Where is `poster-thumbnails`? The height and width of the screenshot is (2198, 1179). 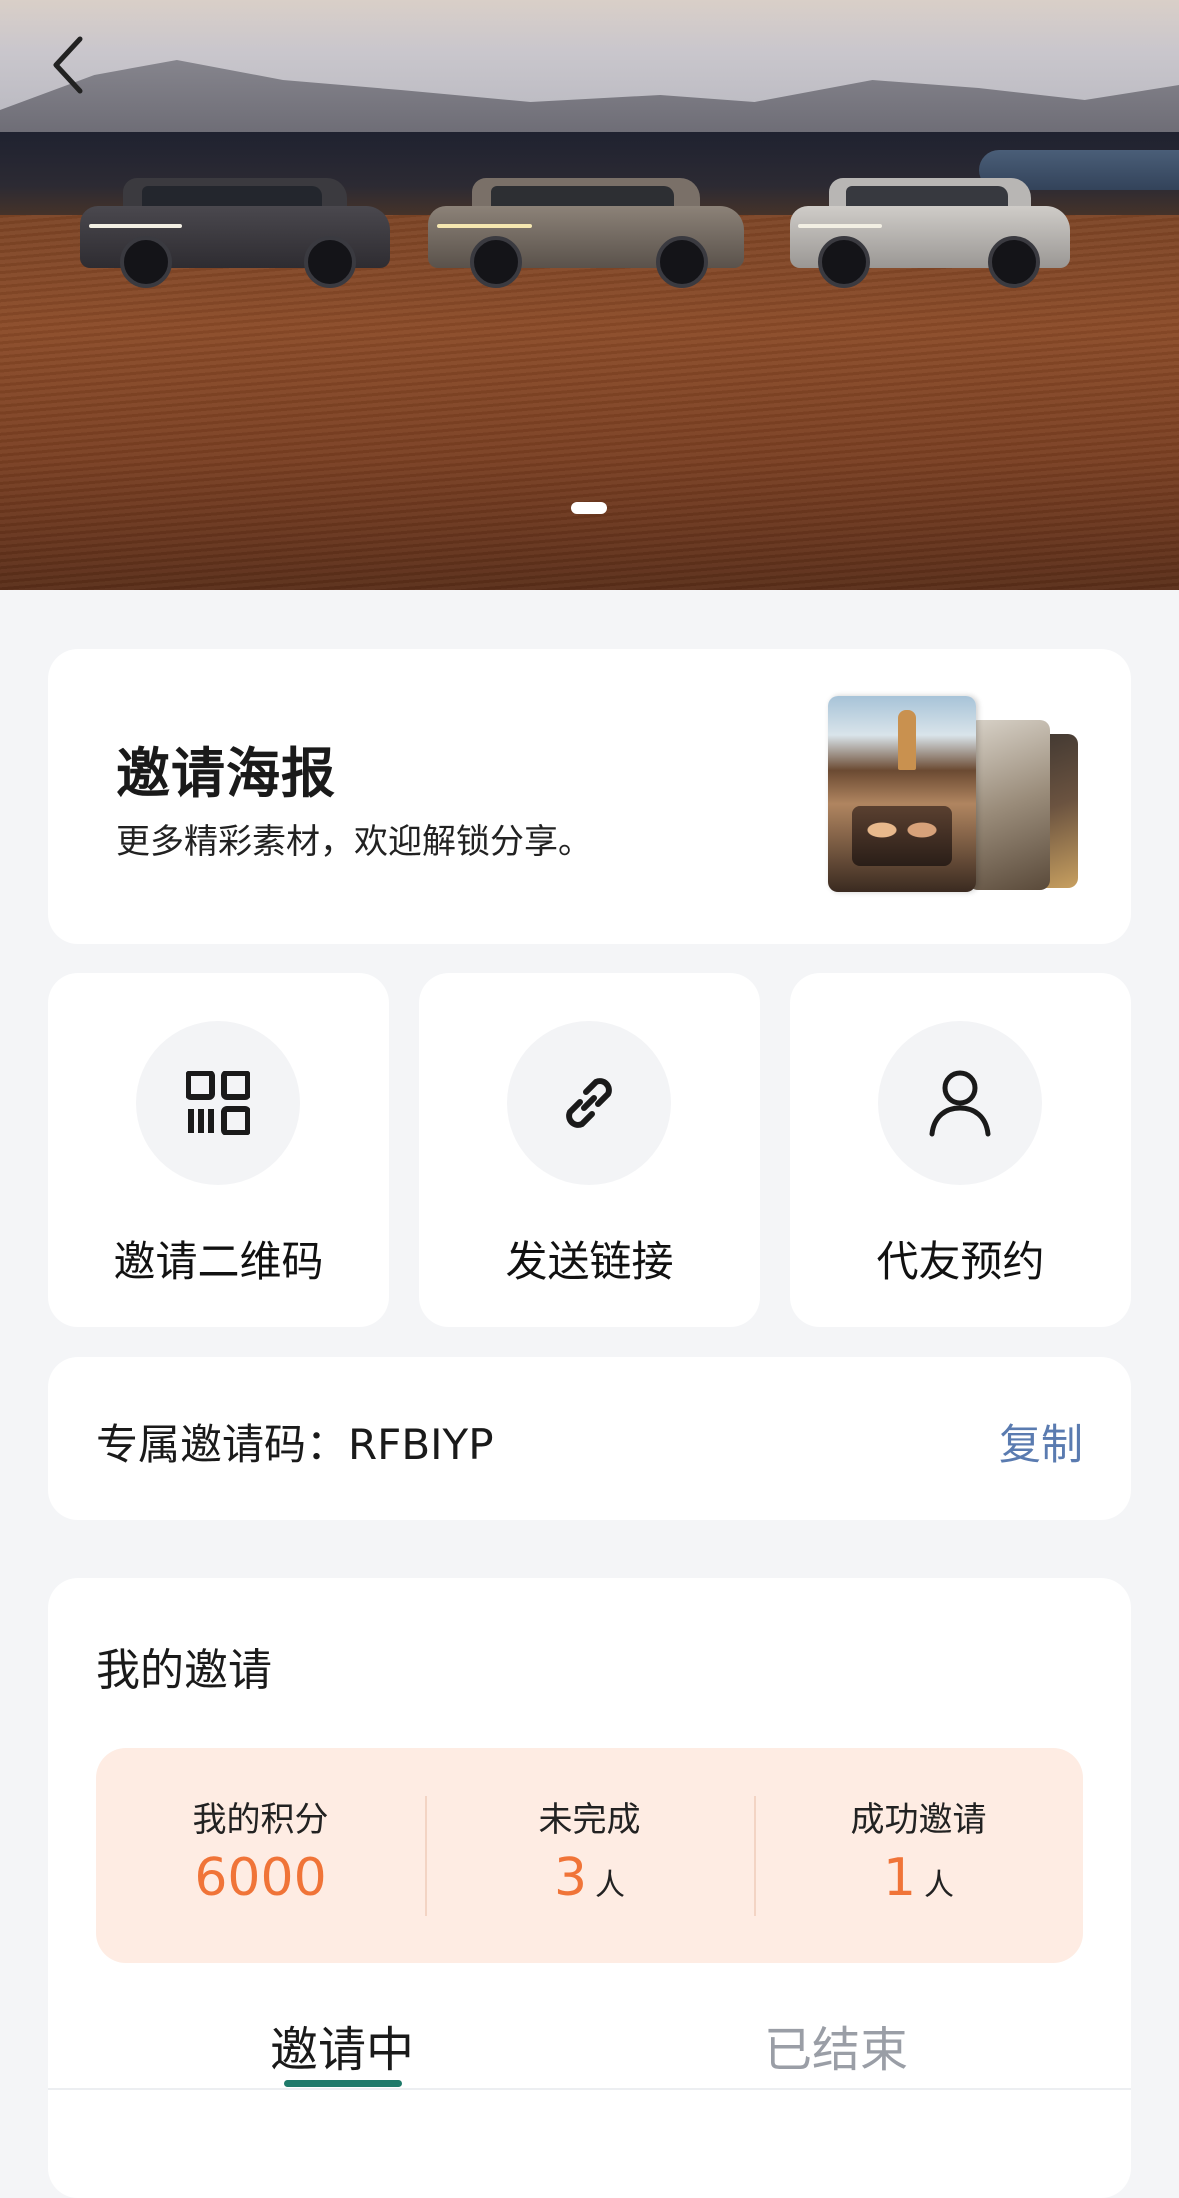
poster-thumbnails is located at coordinates (958, 796).